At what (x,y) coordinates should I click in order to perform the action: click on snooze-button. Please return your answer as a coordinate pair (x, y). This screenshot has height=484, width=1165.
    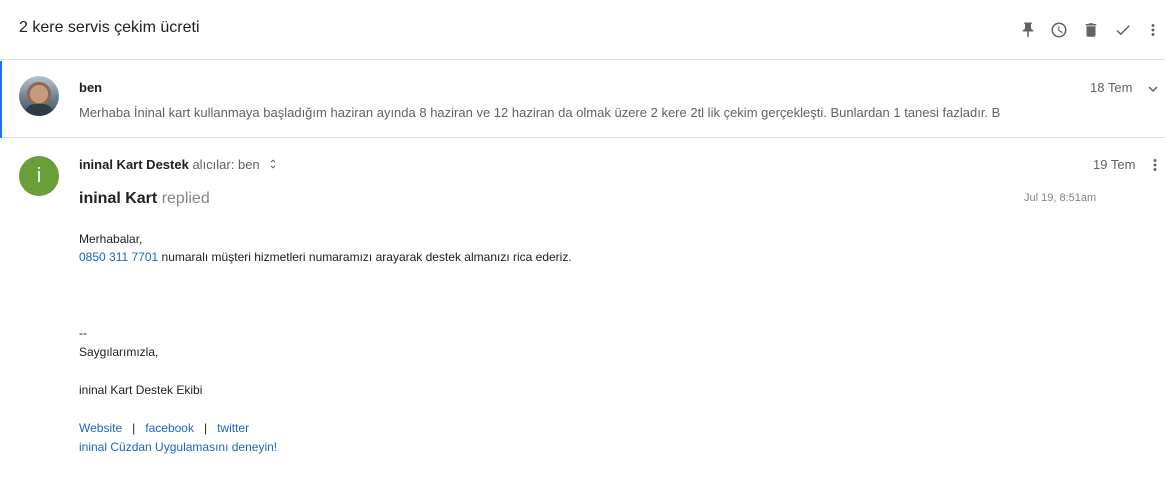
    Looking at the image, I should click on (1059, 30).